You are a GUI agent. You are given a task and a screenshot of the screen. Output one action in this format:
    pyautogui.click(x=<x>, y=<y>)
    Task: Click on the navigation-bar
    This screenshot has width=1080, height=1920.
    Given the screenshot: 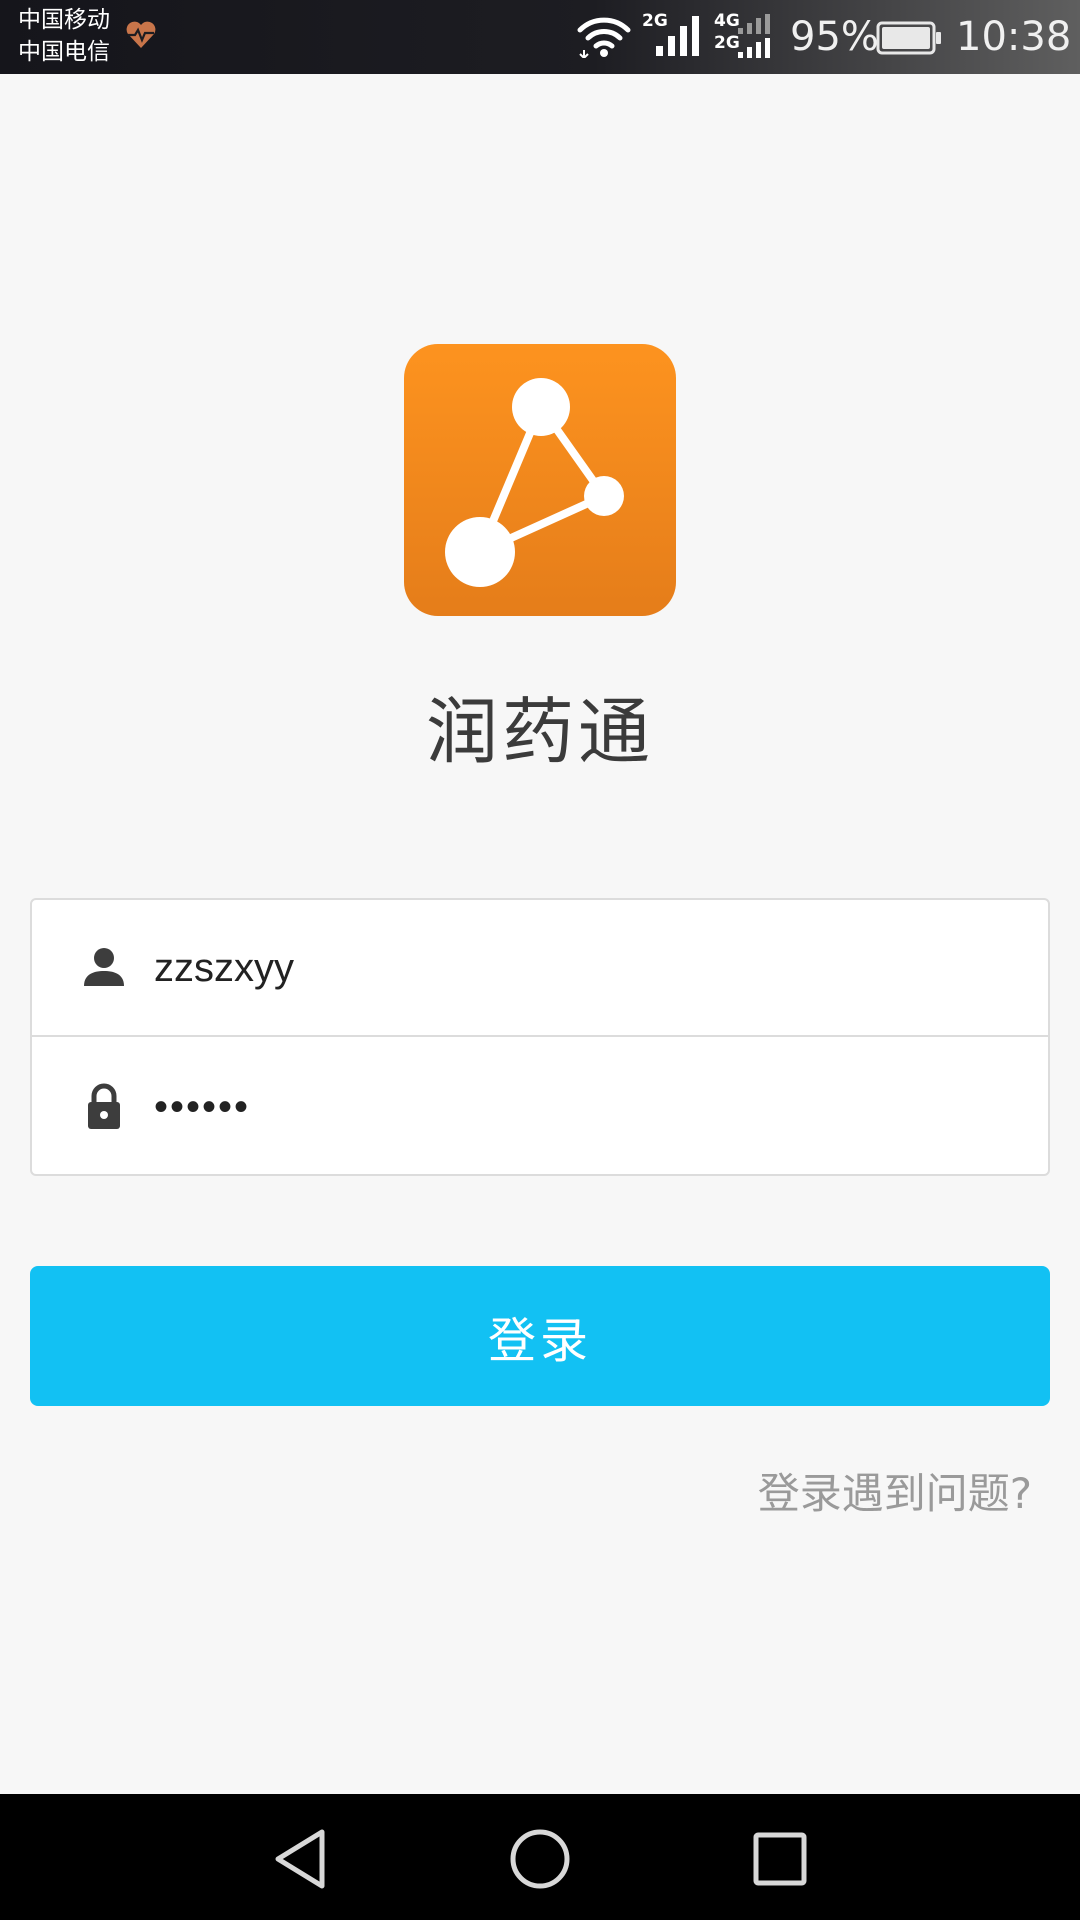 What is the action you would take?
    pyautogui.click(x=540, y=1857)
    